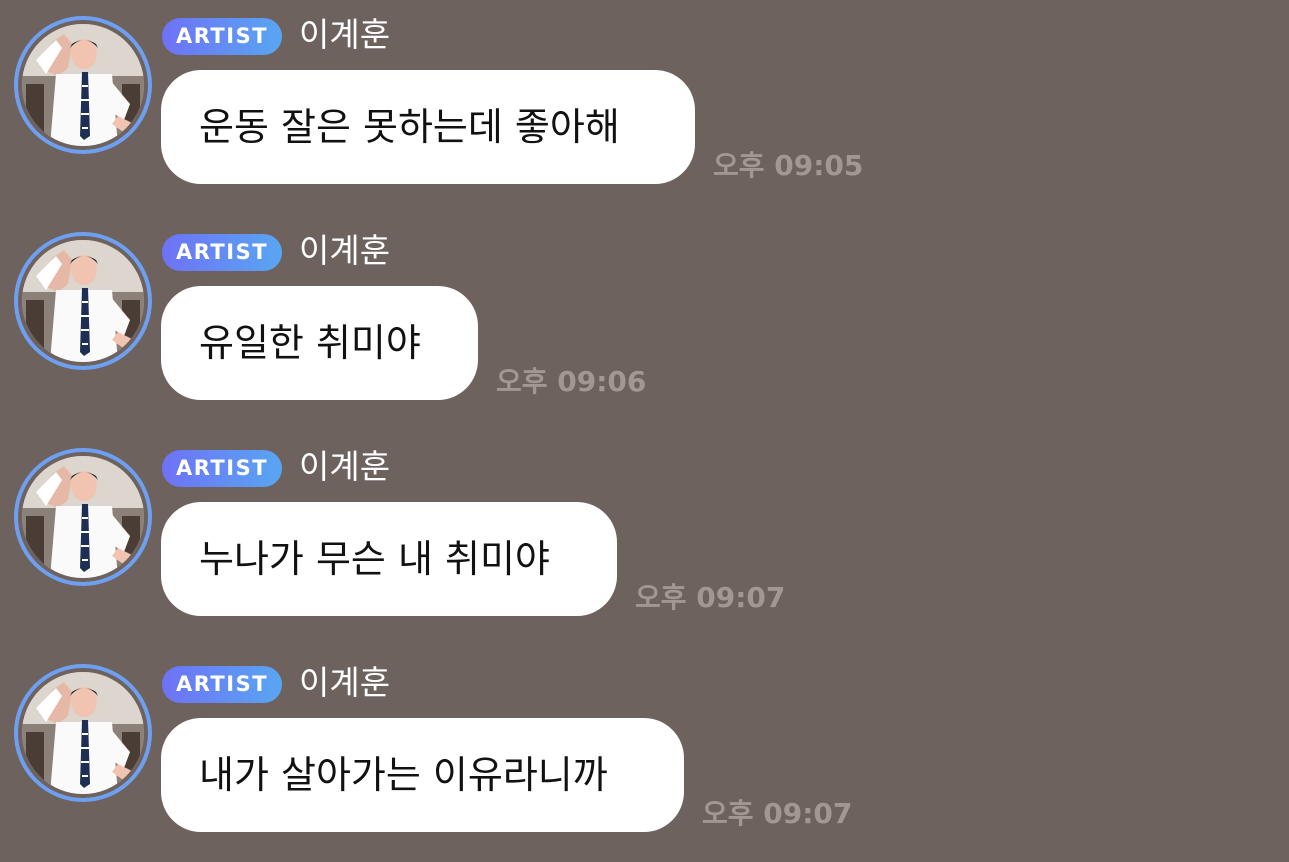 The height and width of the screenshot is (862, 1289). I want to click on message-timestamp: 오후 09:05, so click(788, 165).